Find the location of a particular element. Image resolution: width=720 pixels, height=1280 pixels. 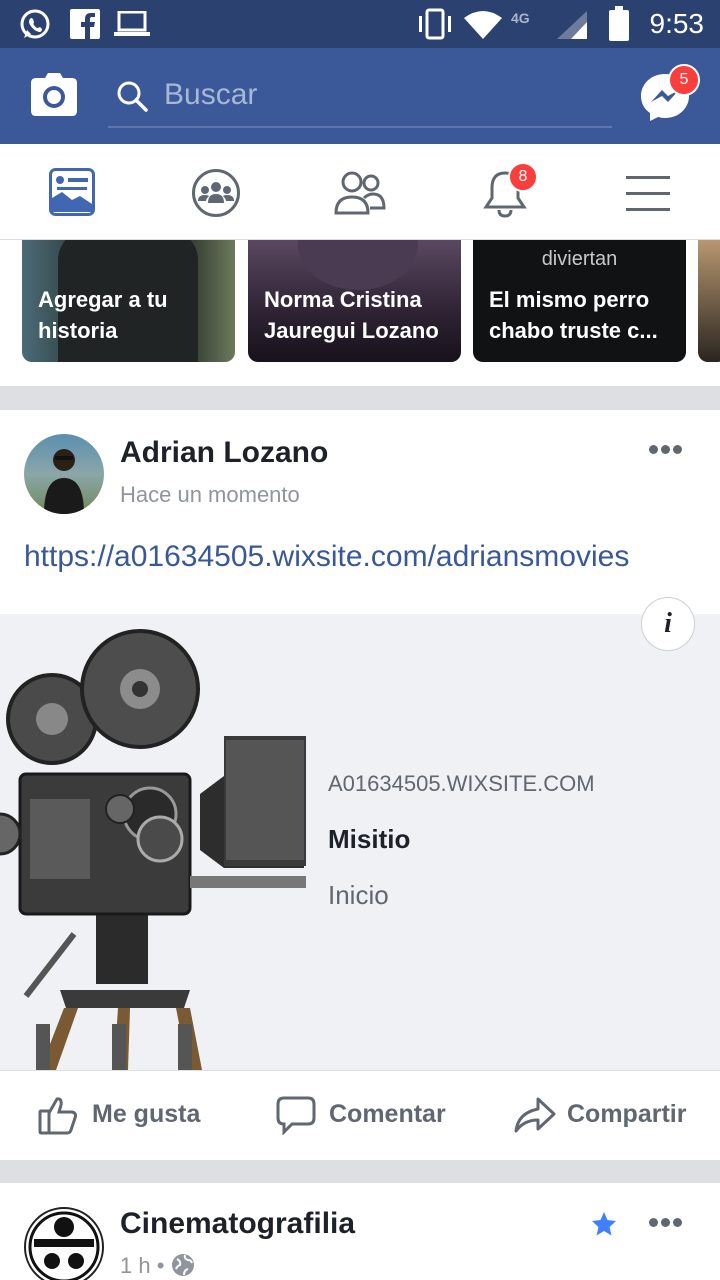

search-box: Buscar is located at coordinates (360, 97).